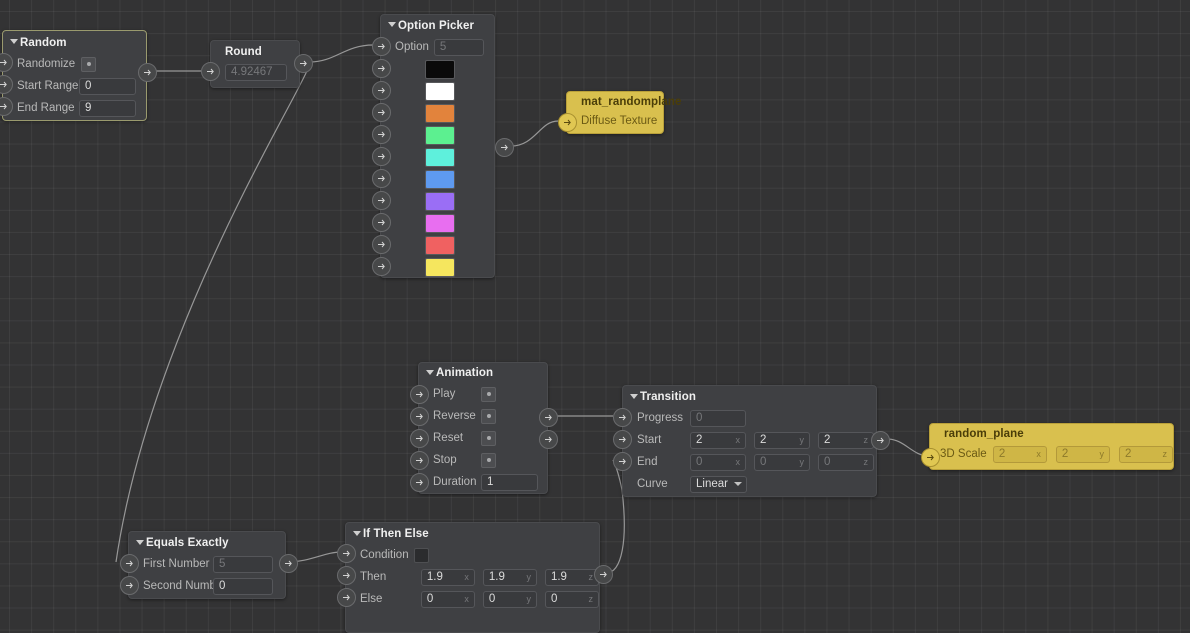 This screenshot has height=633, width=1190. I want to click on node-title: mat_randomplane, so click(631, 102).